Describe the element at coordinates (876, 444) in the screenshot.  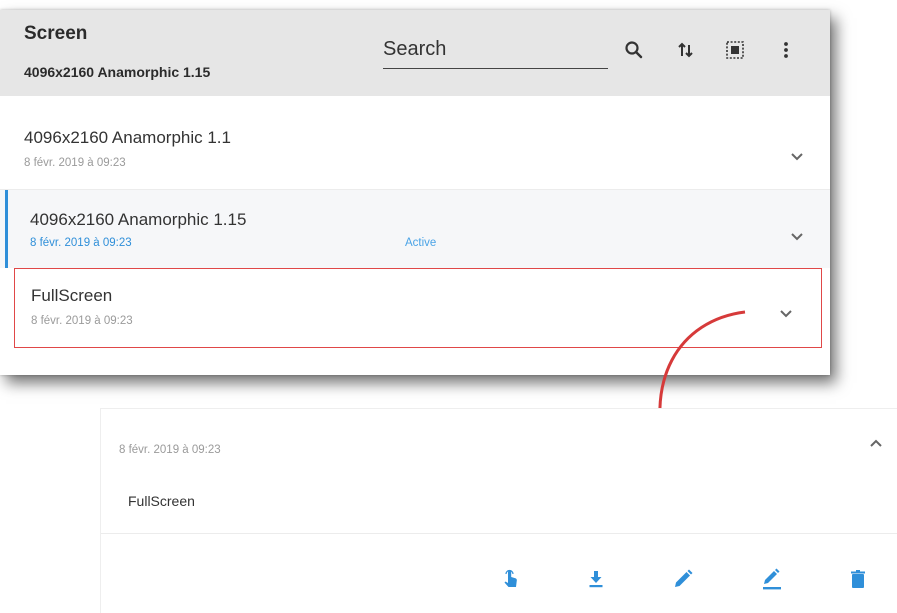
I see `chevron-up-icon` at that location.